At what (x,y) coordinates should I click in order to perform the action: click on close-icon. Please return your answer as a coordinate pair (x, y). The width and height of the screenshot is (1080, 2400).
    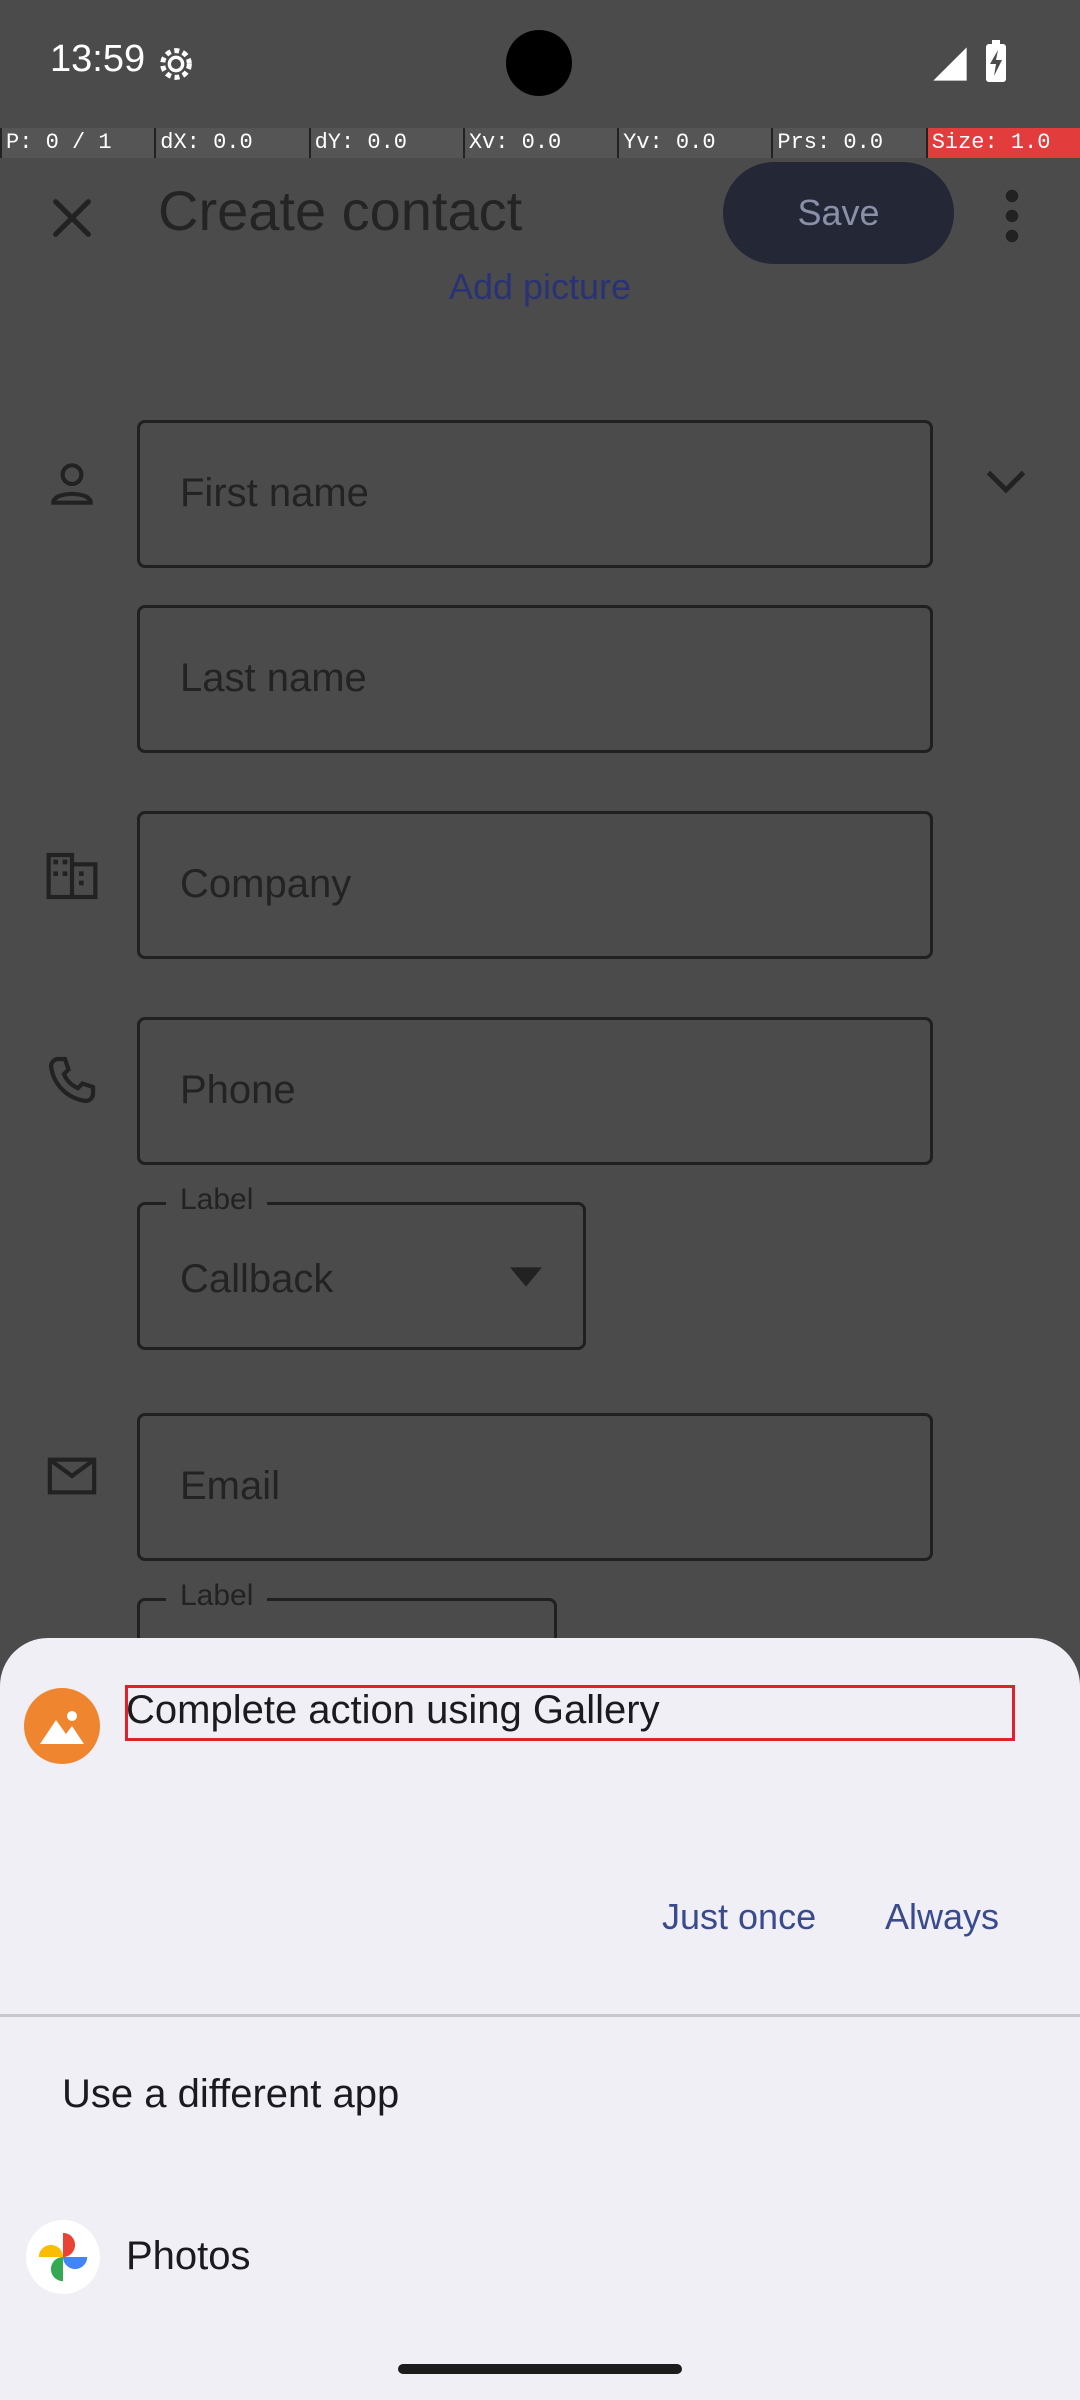
    Looking at the image, I should click on (72, 218).